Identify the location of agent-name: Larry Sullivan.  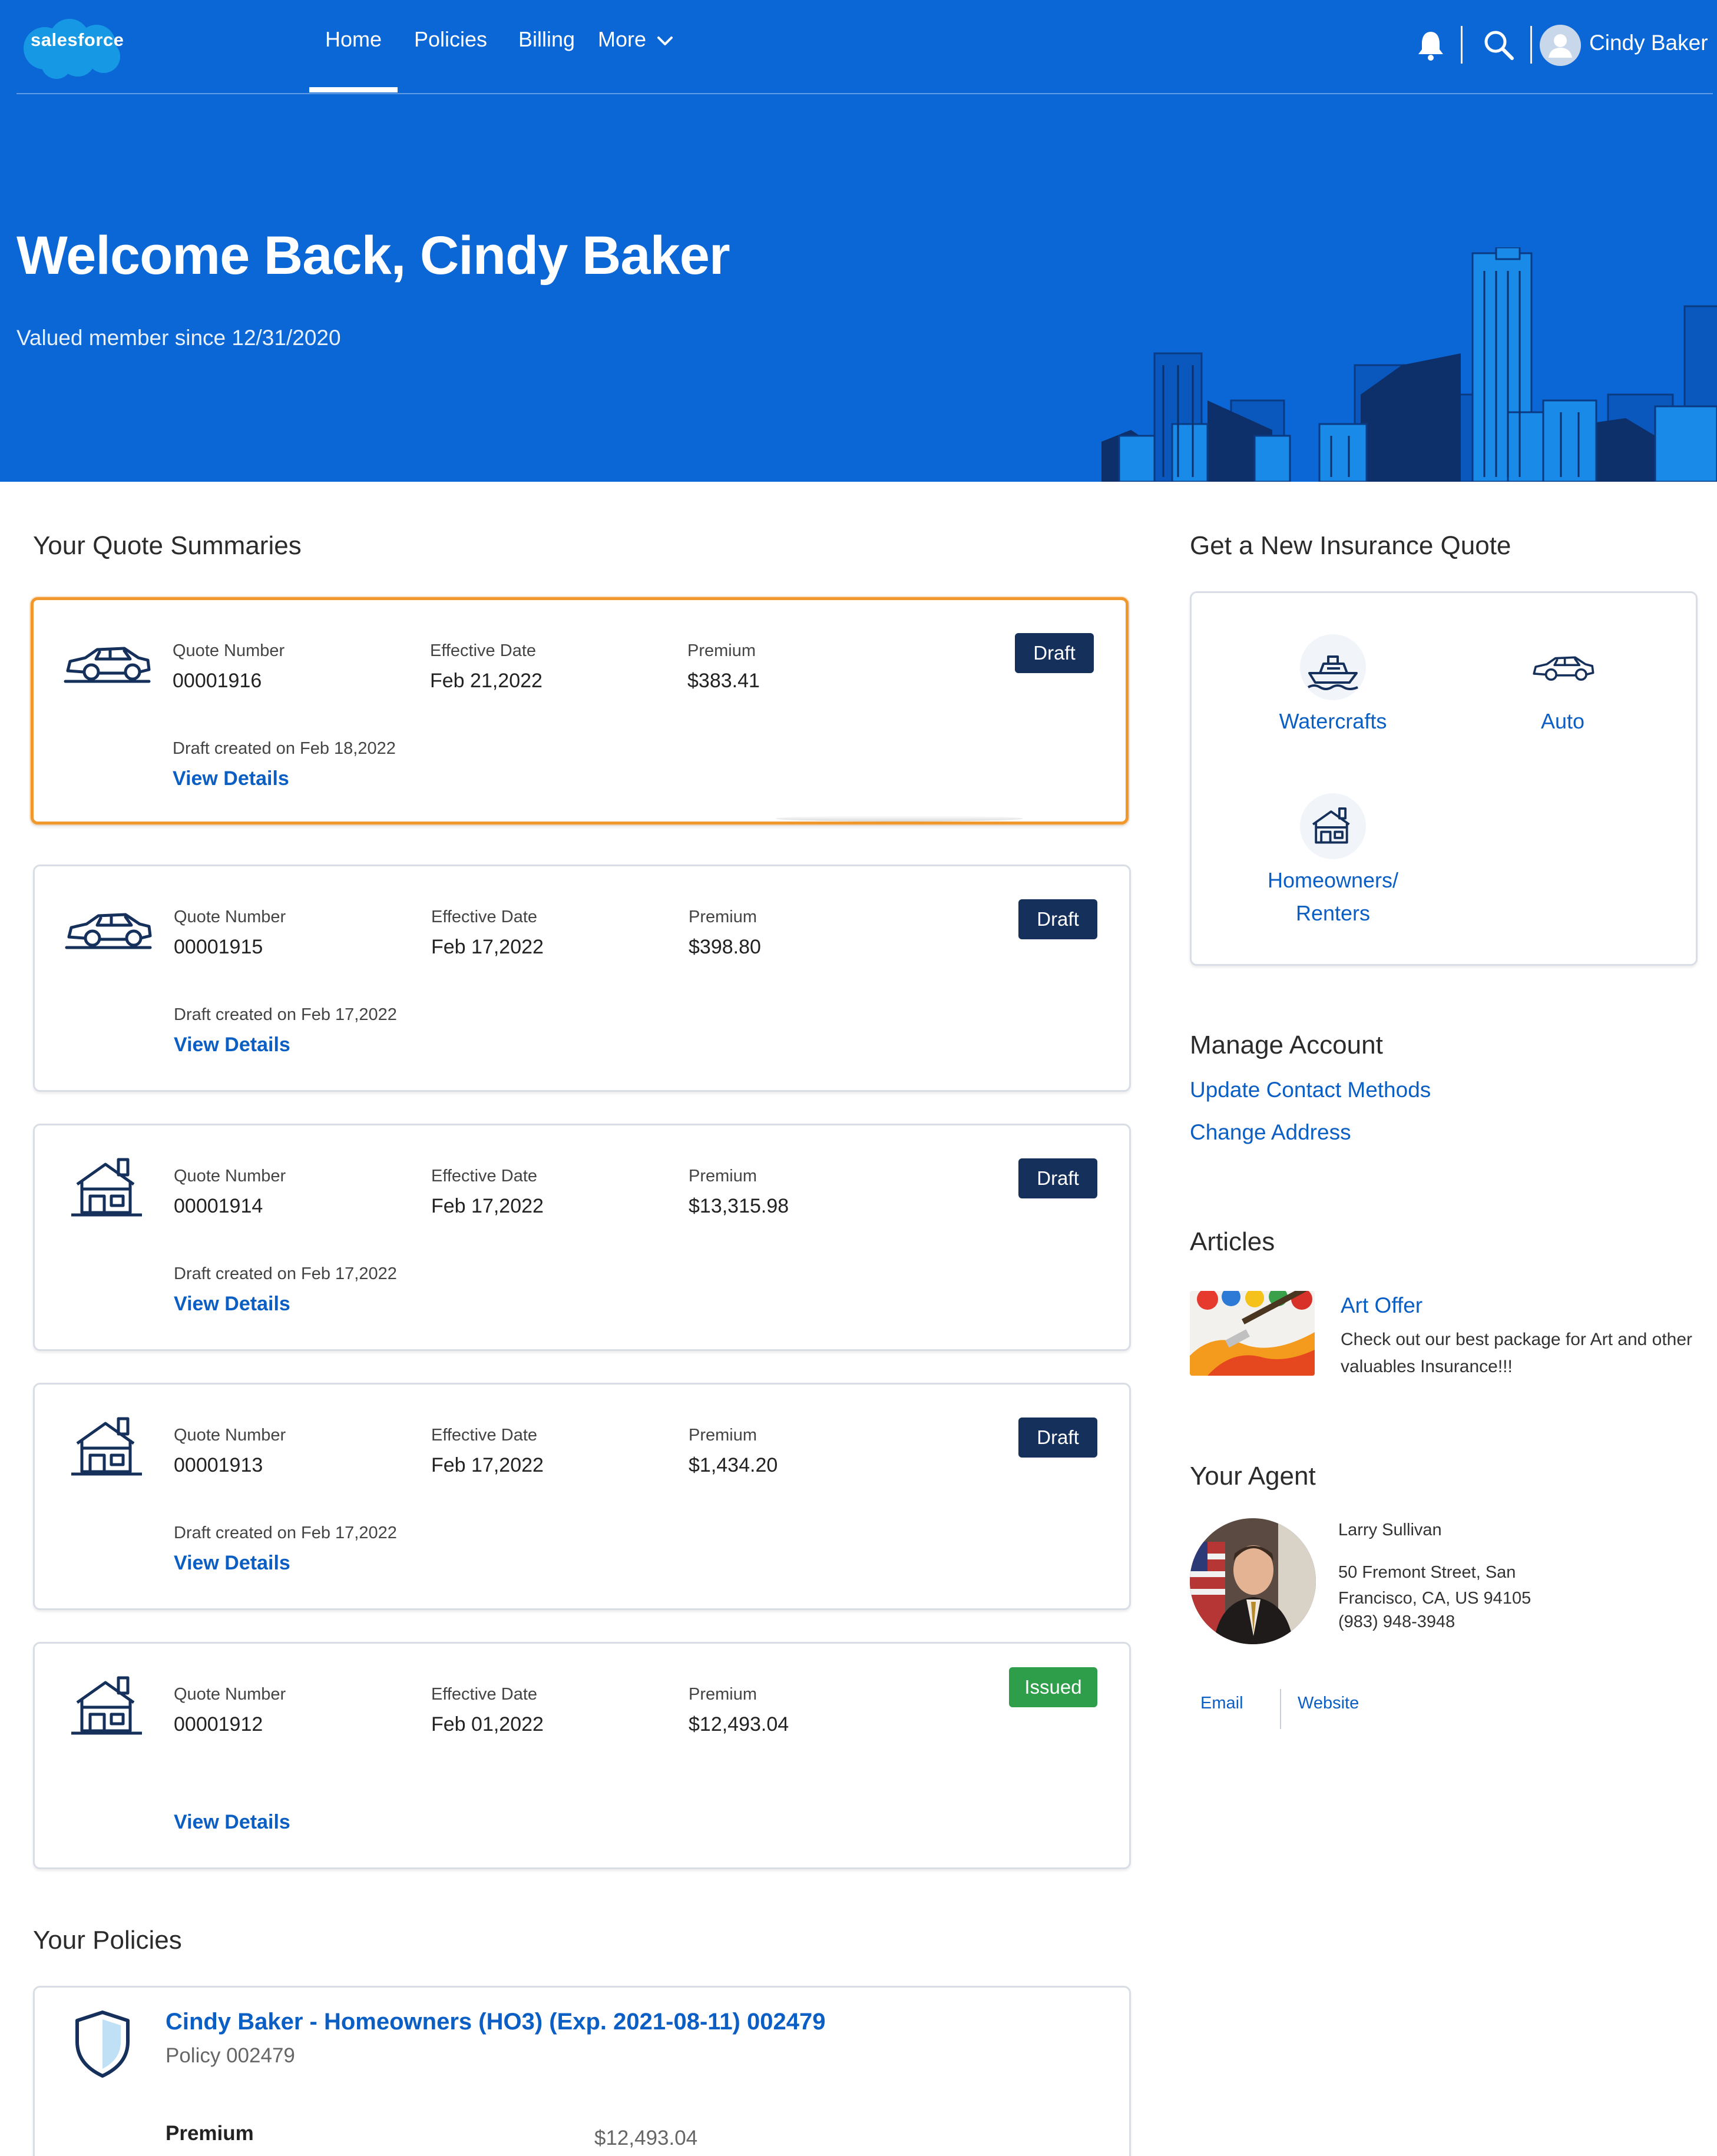
(1390, 1530).